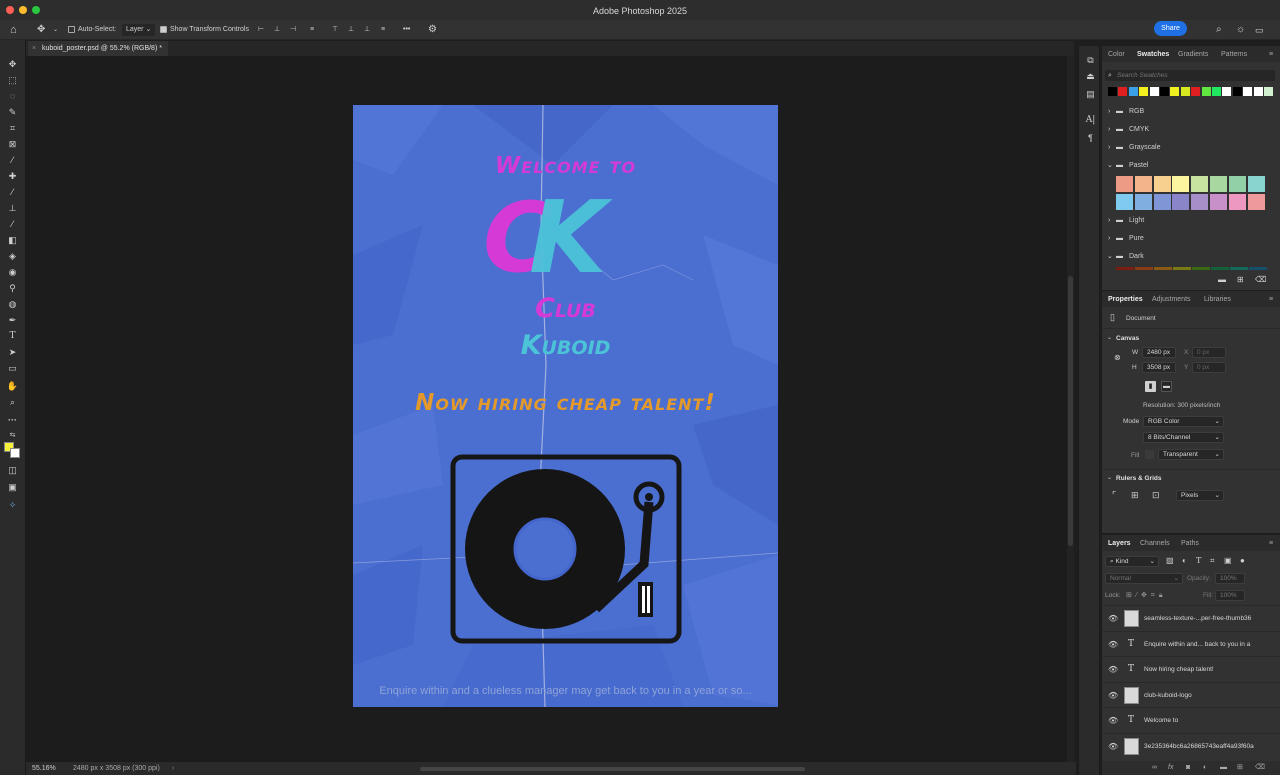 Image resolution: width=1280 pixels, height=775 pixels. I want to click on auto-select-dropdown: Layer ⌄, so click(139, 30).